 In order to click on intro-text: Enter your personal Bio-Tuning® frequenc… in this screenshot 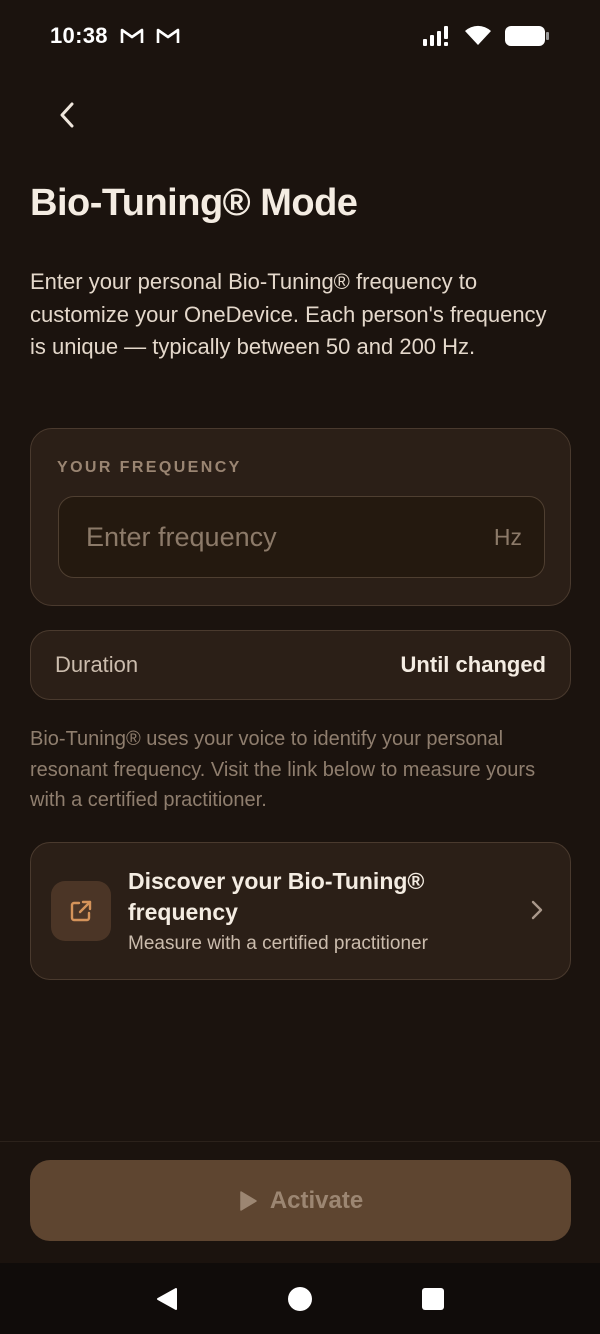, I will do `click(288, 314)`.